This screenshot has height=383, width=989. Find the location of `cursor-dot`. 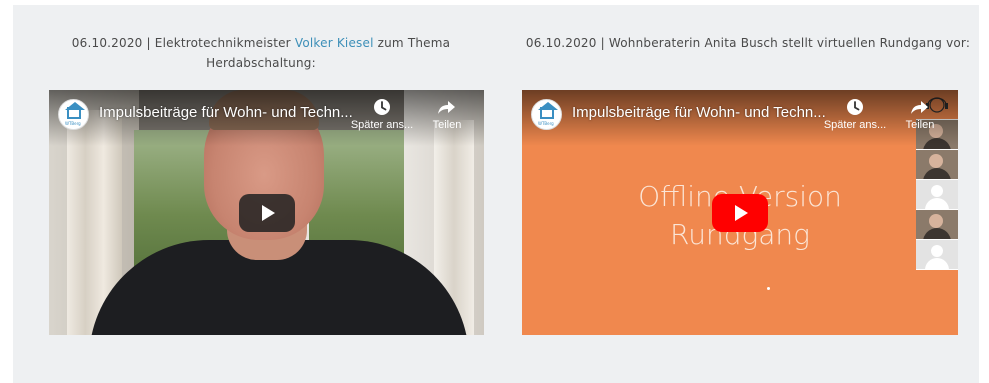

cursor-dot is located at coordinates (768, 288).